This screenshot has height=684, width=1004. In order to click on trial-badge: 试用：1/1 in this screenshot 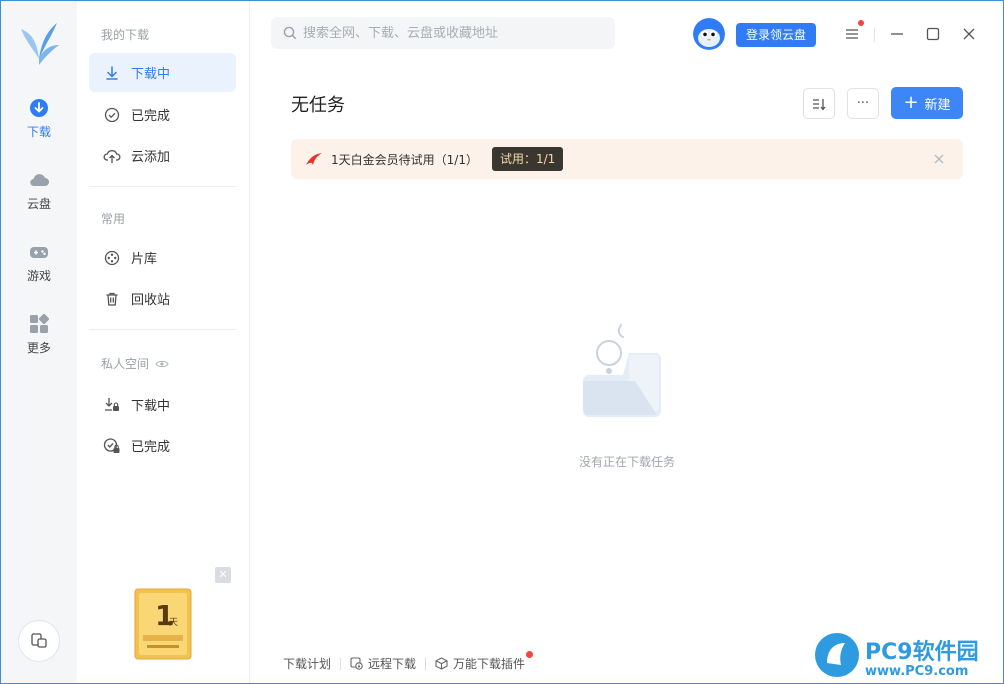, I will do `click(527, 159)`.